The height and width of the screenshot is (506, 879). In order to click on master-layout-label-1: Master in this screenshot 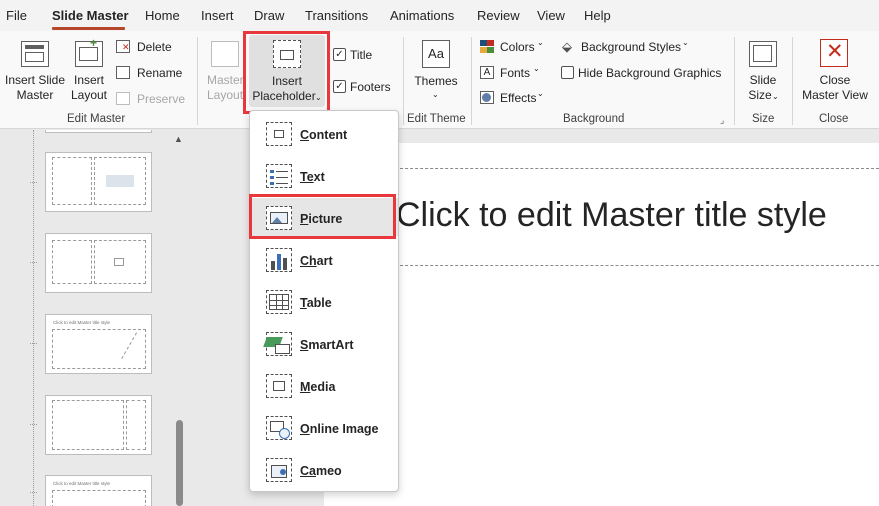, I will do `click(225, 80)`.